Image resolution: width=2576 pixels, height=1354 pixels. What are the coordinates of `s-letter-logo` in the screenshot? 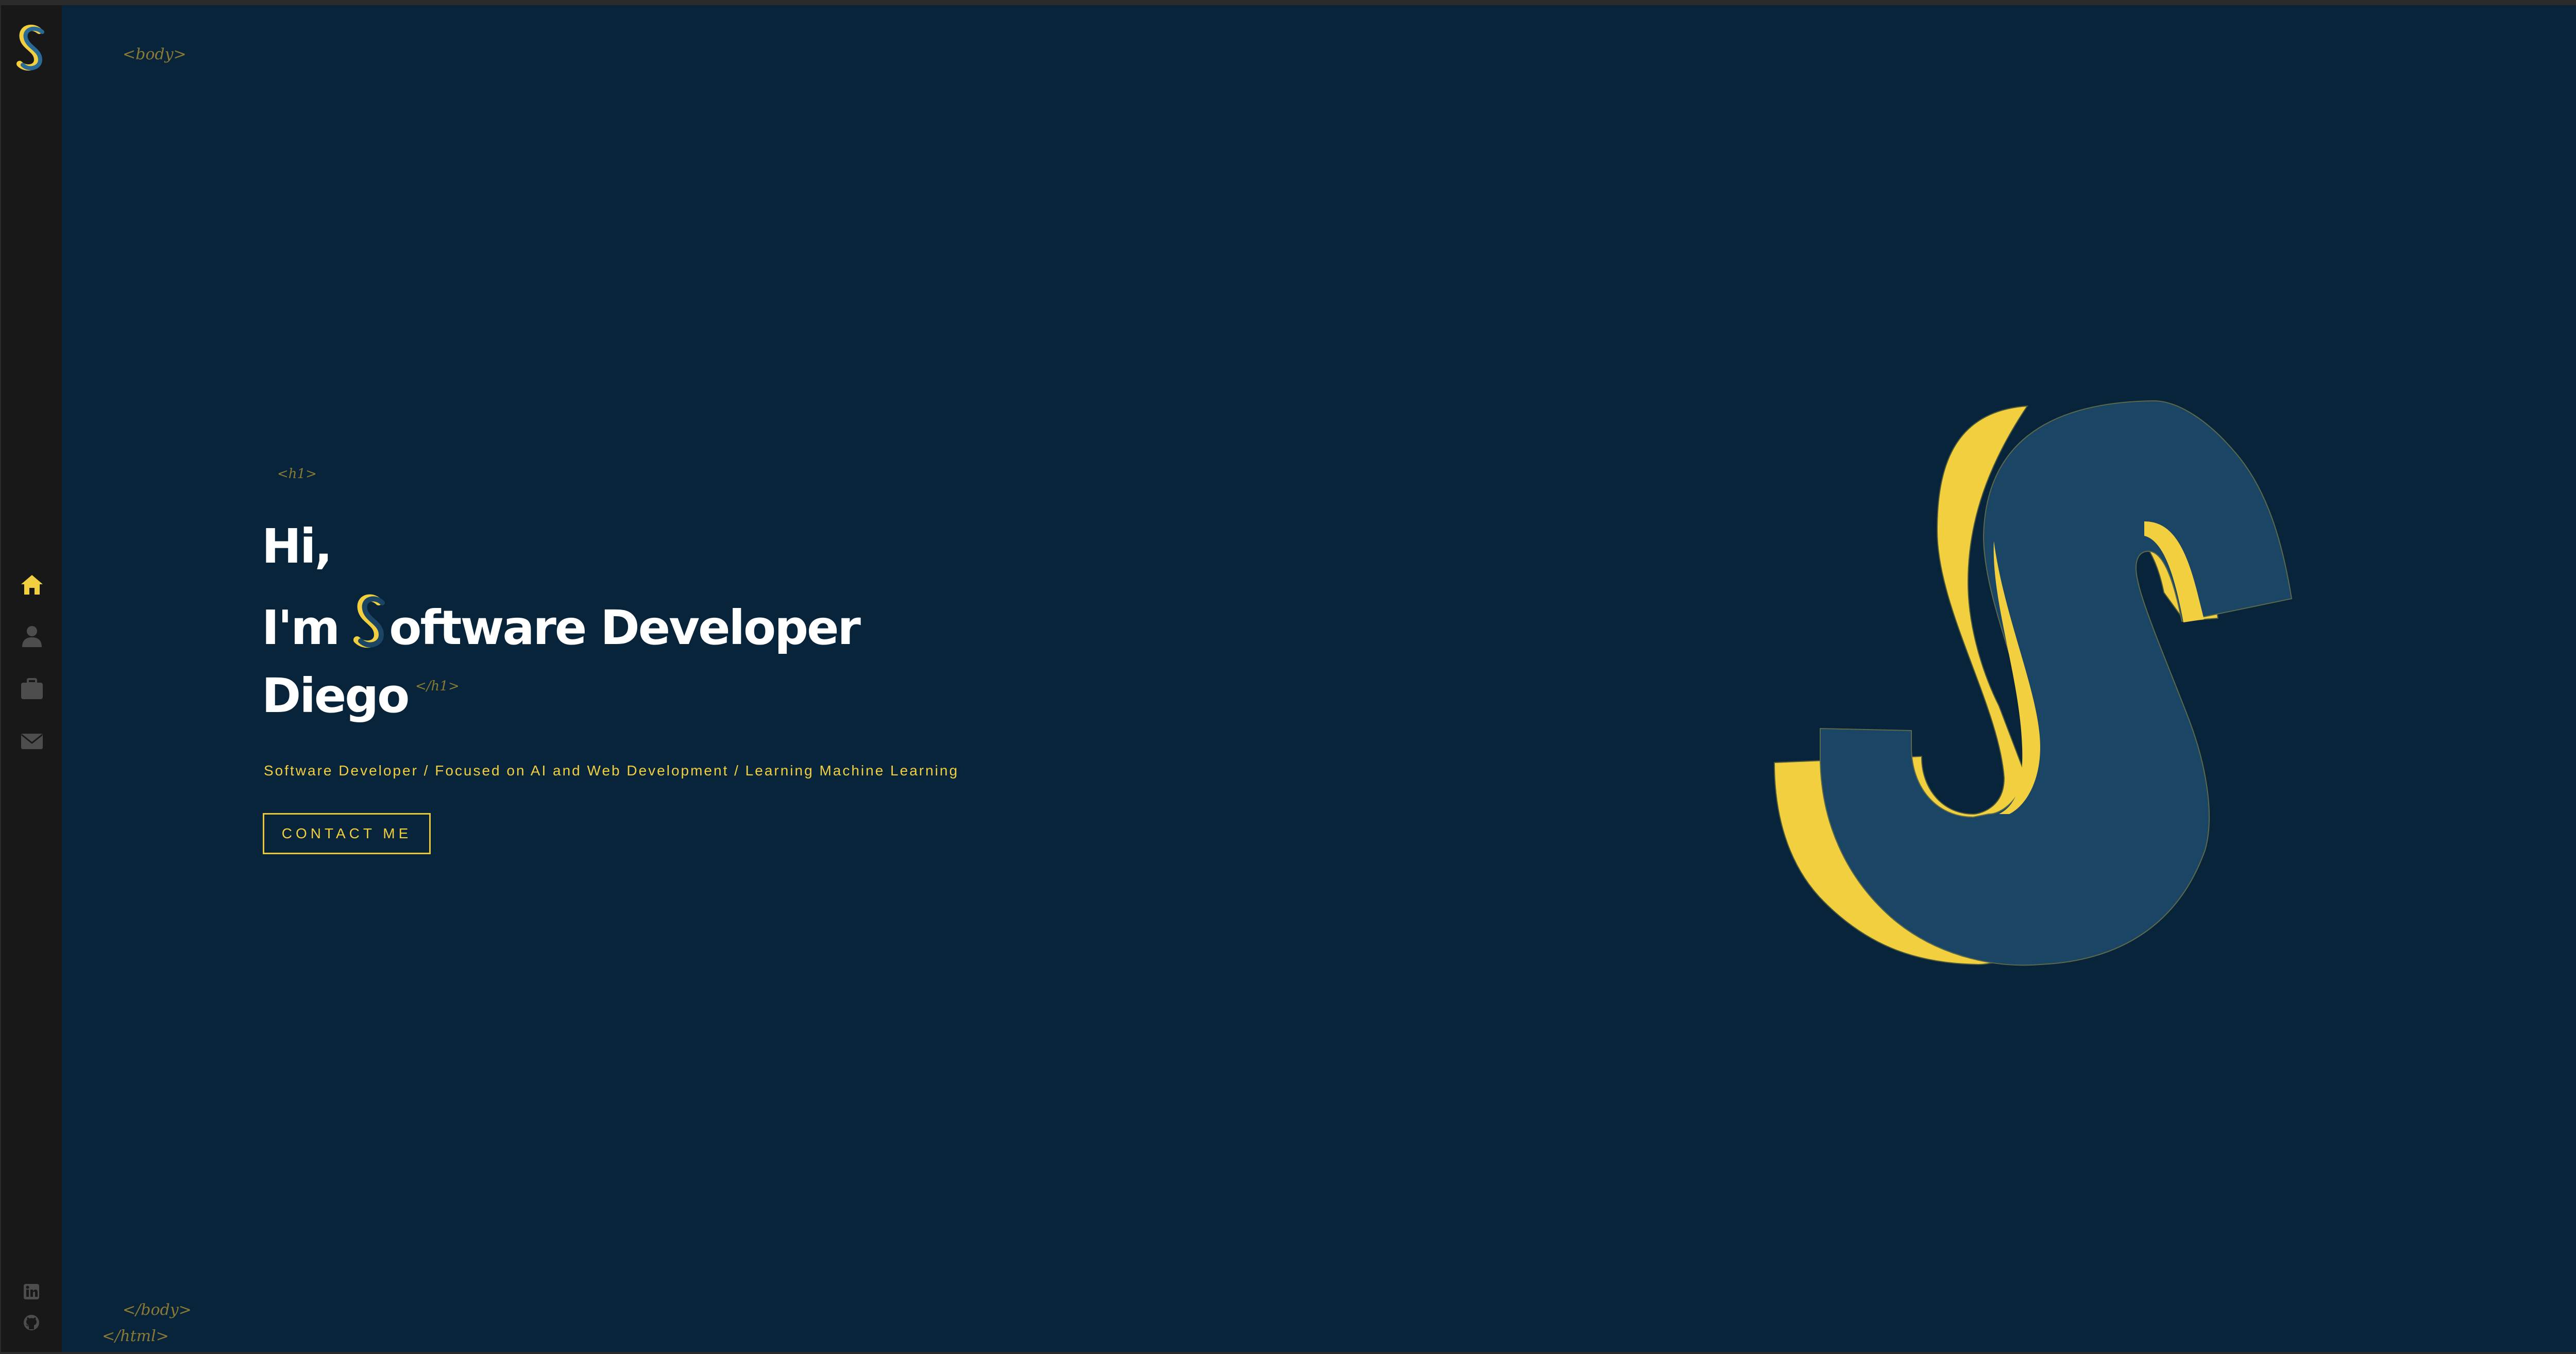 It's located at (369, 621).